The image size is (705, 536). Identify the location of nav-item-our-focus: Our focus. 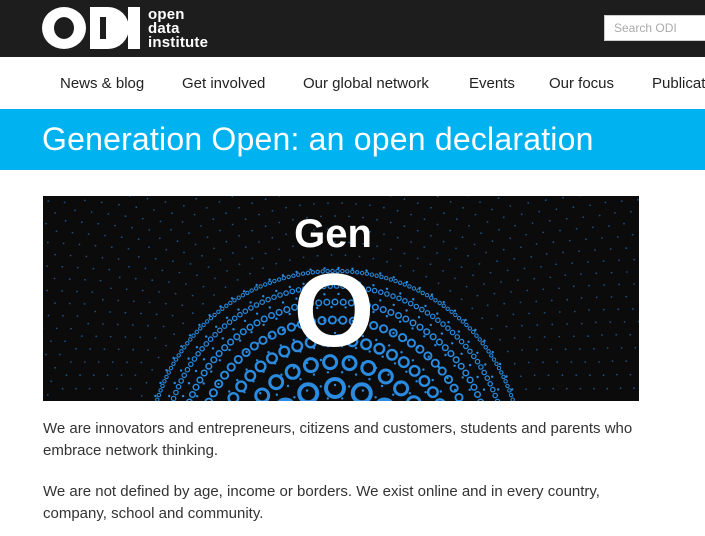
(581, 83).